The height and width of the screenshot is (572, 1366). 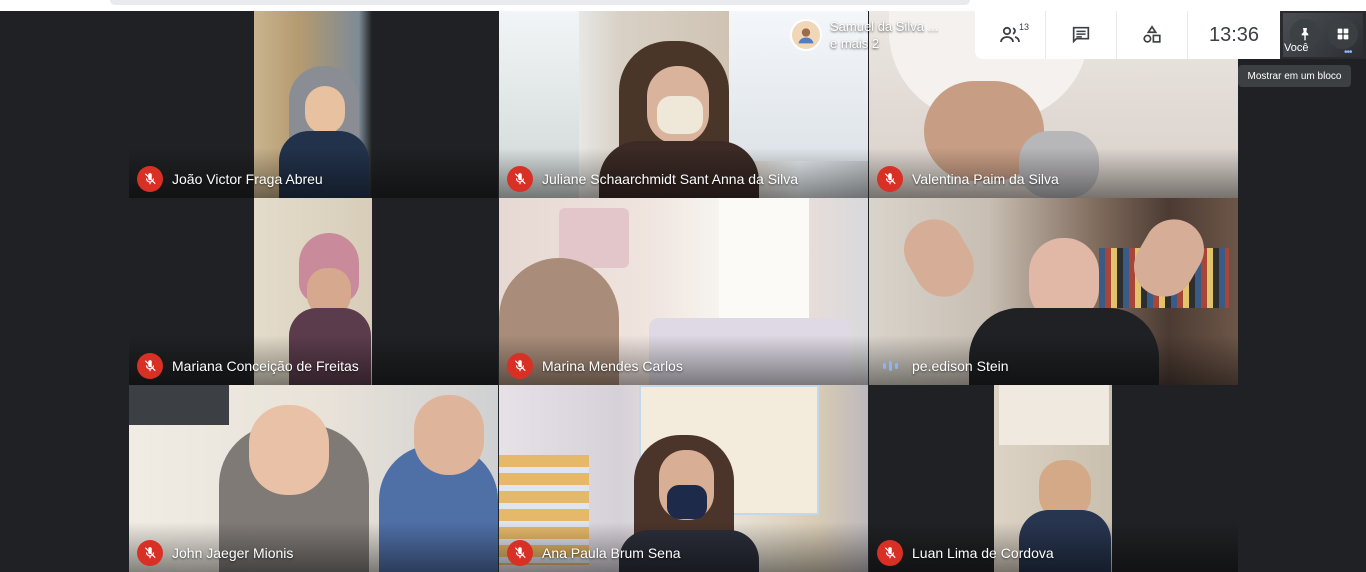 What do you see at coordinates (612, 366) in the screenshot?
I see `participant-name: Marina Mendes Carlos` at bounding box center [612, 366].